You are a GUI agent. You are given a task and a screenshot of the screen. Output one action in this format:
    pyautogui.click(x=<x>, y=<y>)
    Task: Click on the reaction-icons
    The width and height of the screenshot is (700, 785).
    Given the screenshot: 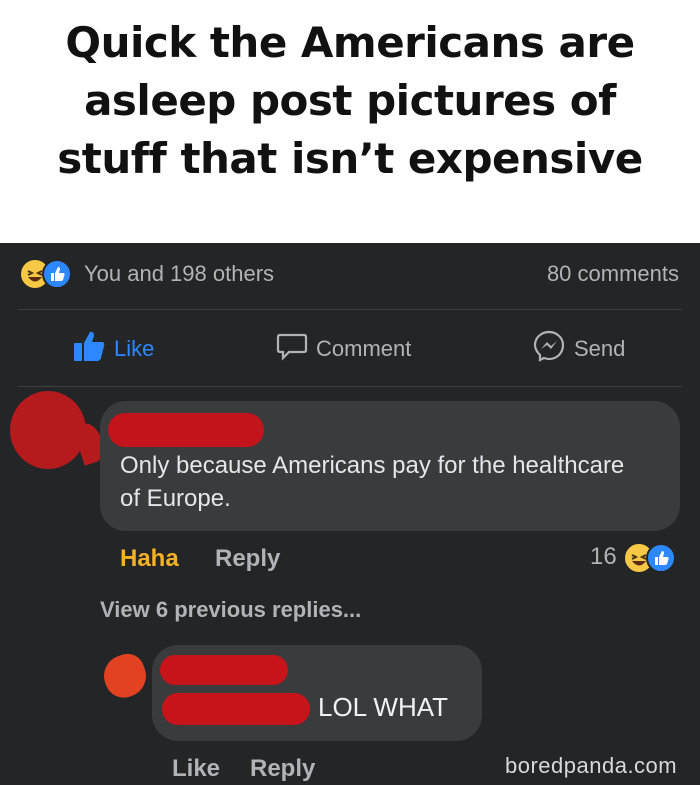 What is the action you would take?
    pyautogui.click(x=48, y=274)
    